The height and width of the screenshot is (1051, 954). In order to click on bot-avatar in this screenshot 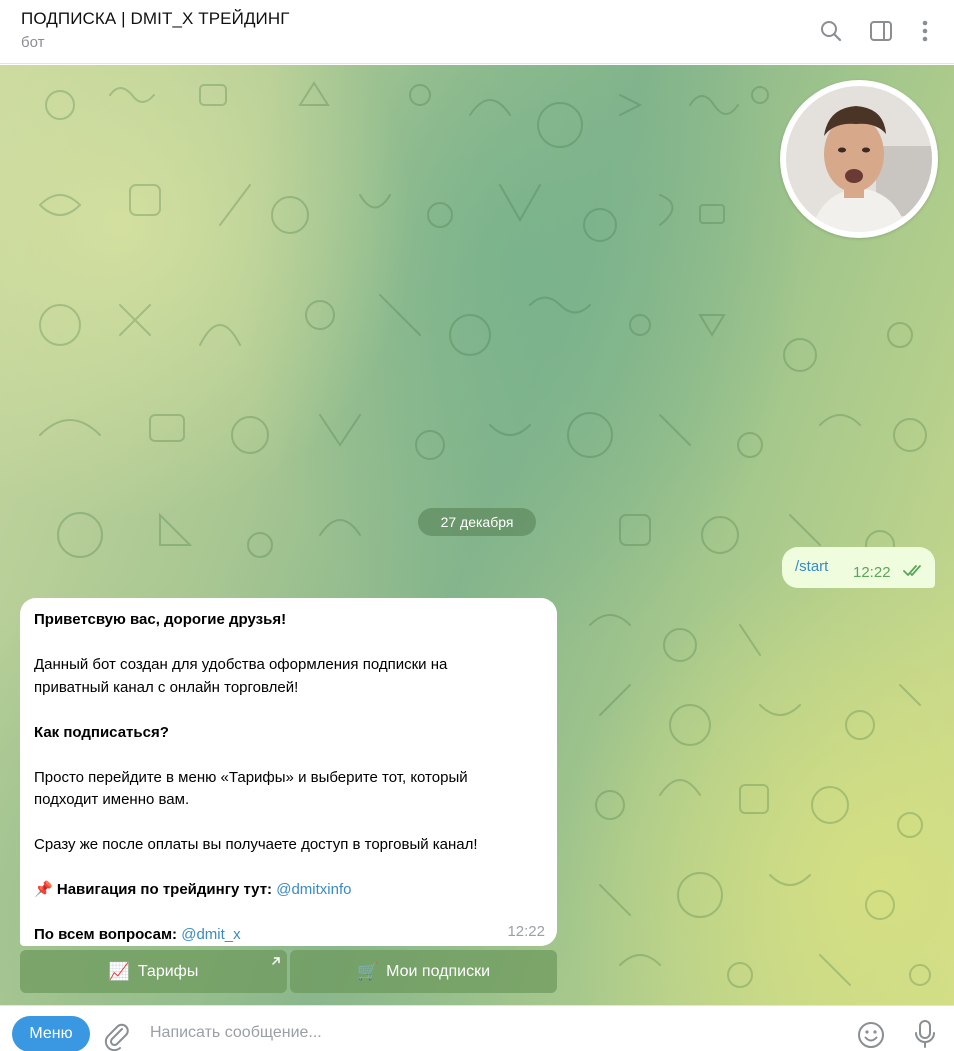, I will do `click(859, 159)`.